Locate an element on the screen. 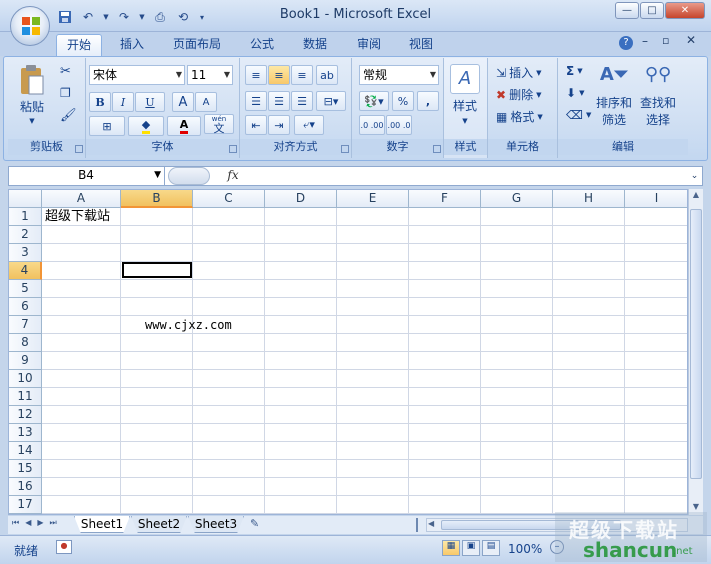 This screenshot has width=711, height=564. currency-icon: 💱▾ is located at coordinates (374, 101).